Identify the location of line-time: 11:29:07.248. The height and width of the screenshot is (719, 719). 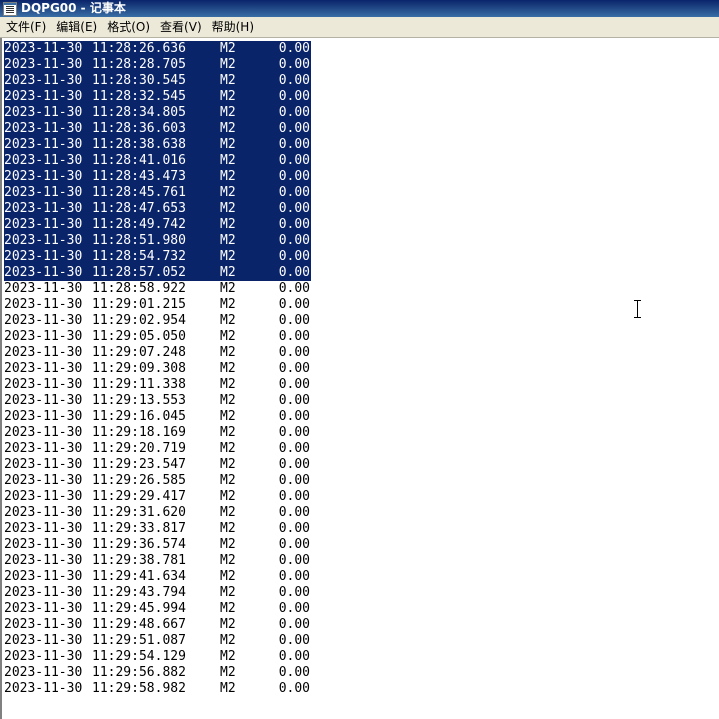
(139, 352).